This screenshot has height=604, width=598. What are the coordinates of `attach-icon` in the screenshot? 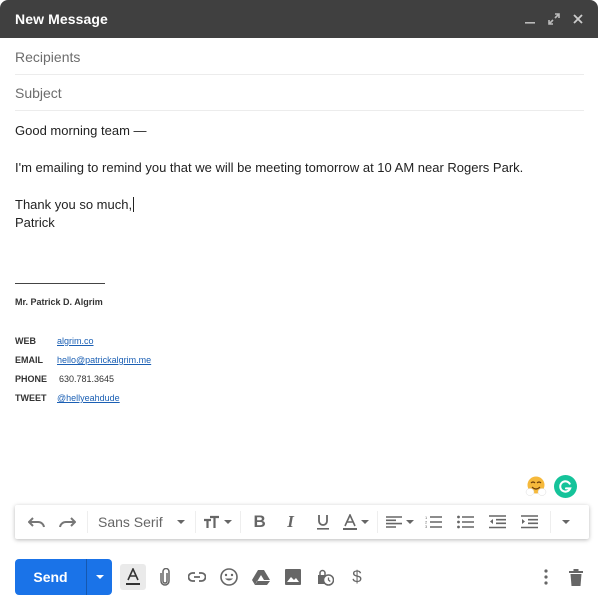 It's located at (165, 577).